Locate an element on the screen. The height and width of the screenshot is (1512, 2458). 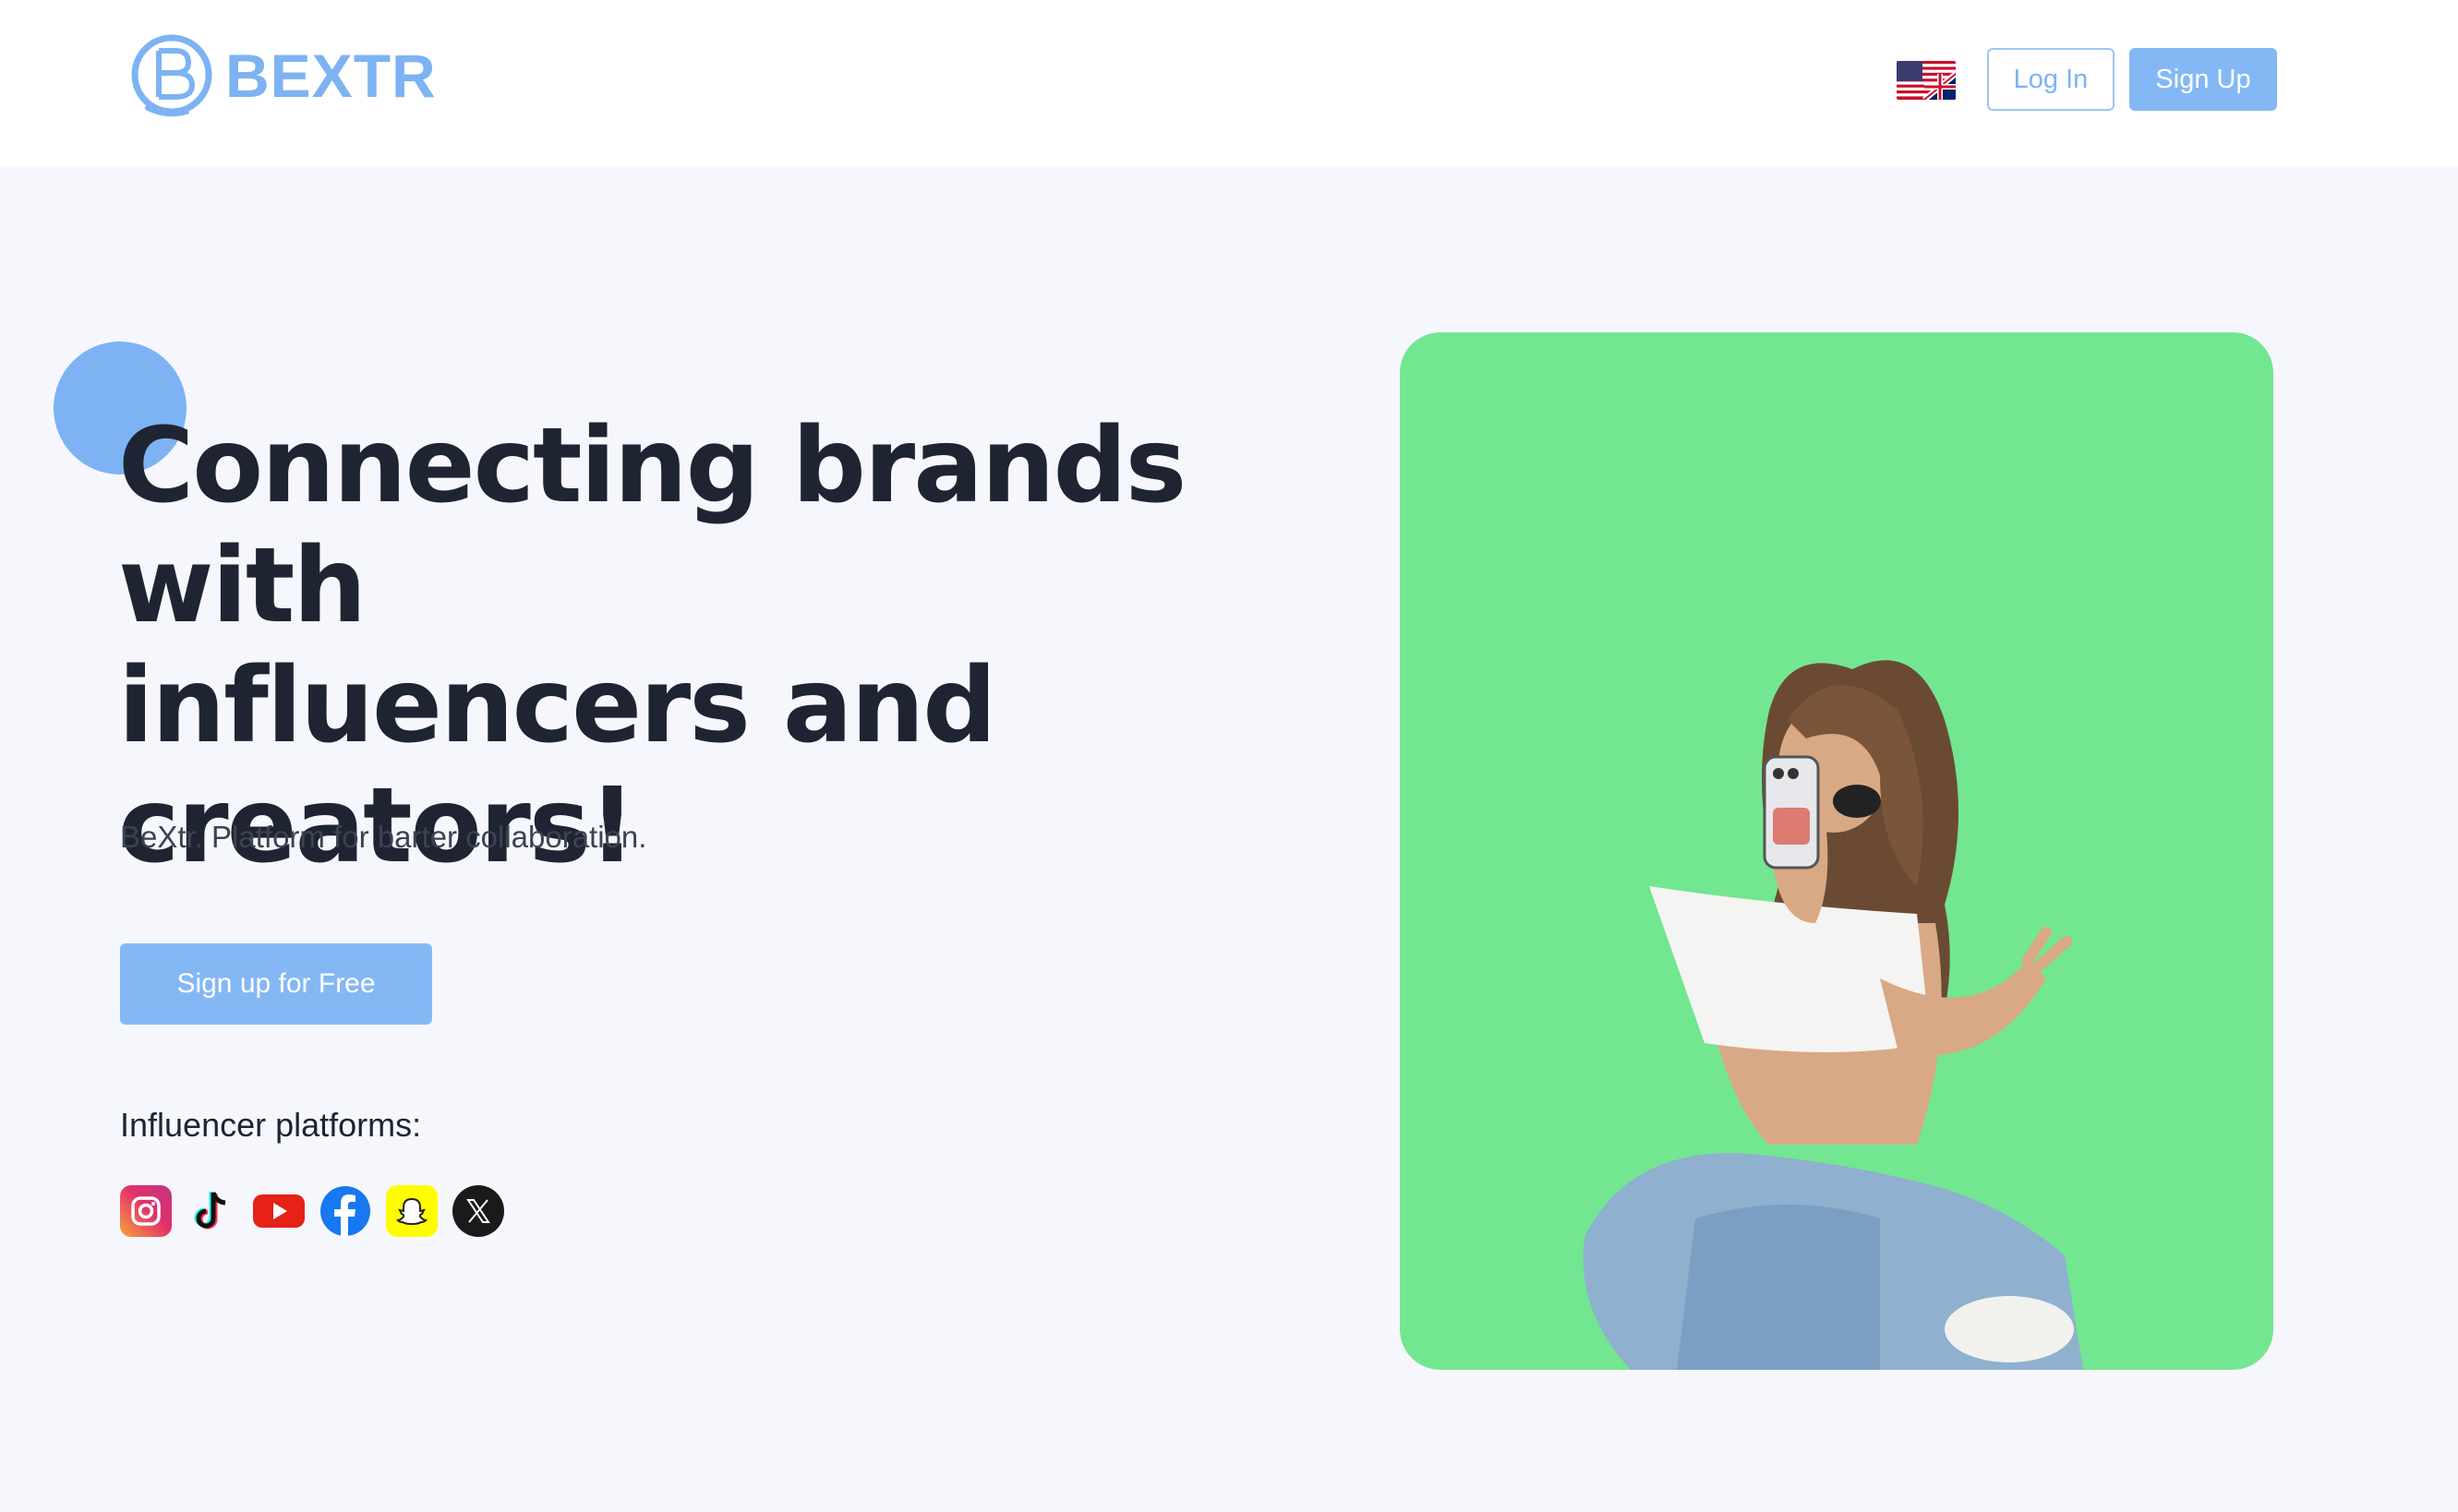
language-flag-icon is located at coordinates (1927, 80).